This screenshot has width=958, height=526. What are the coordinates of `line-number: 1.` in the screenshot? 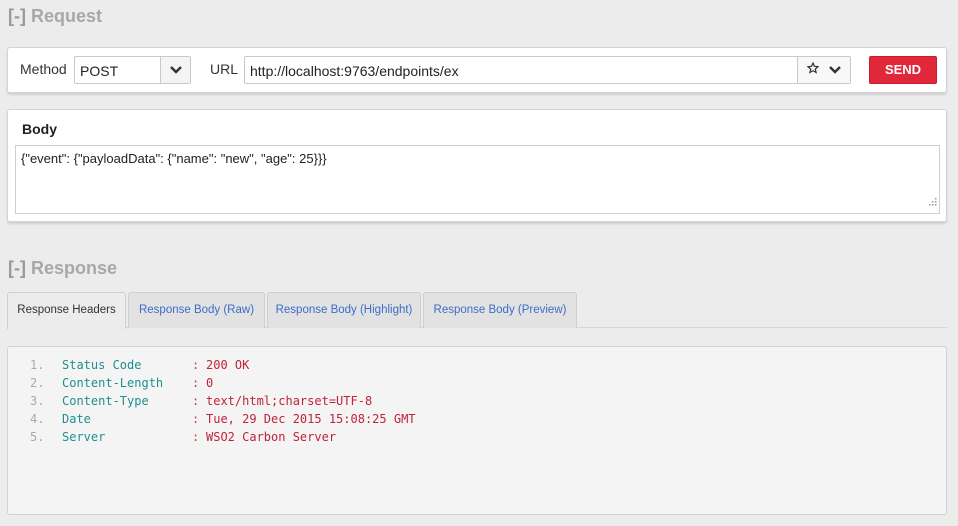 It's located at (37, 365).